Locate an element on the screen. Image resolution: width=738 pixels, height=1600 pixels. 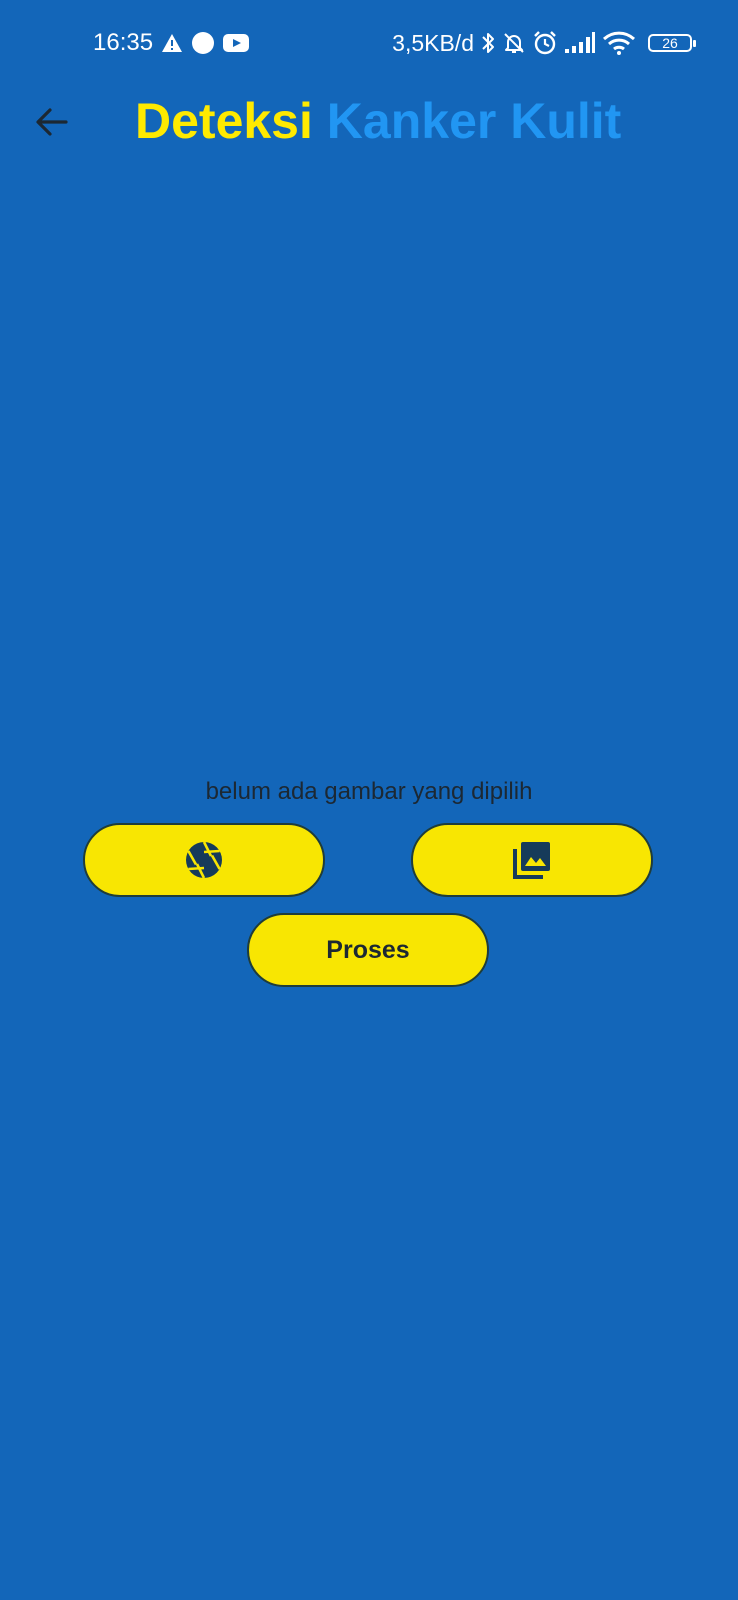
wifi-icon is located at coordinates (619, 43).